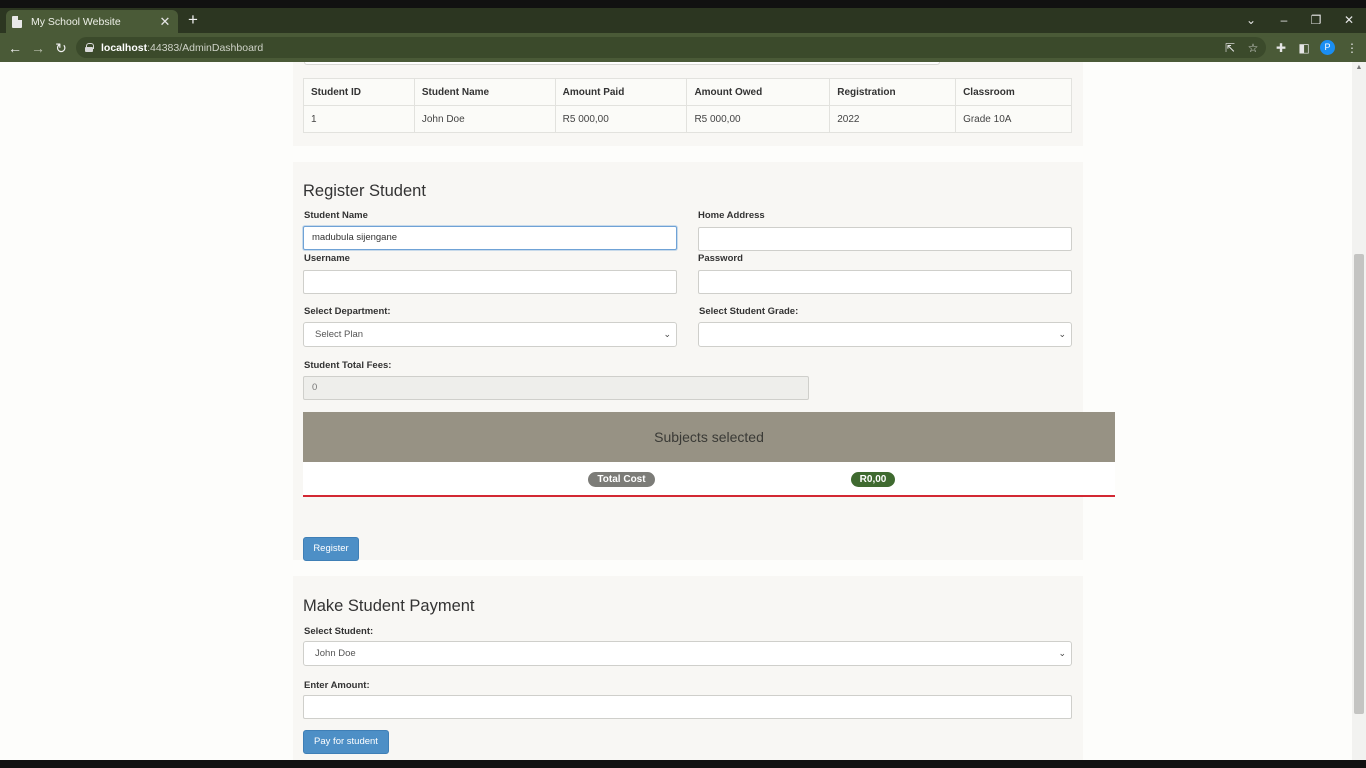 The height and width of the screenshot is (768, 1366). What do you see at coordinates (1327, 47) in the screenshot?
I see `profile-avatar: P` at bounding box center [1327, 47].